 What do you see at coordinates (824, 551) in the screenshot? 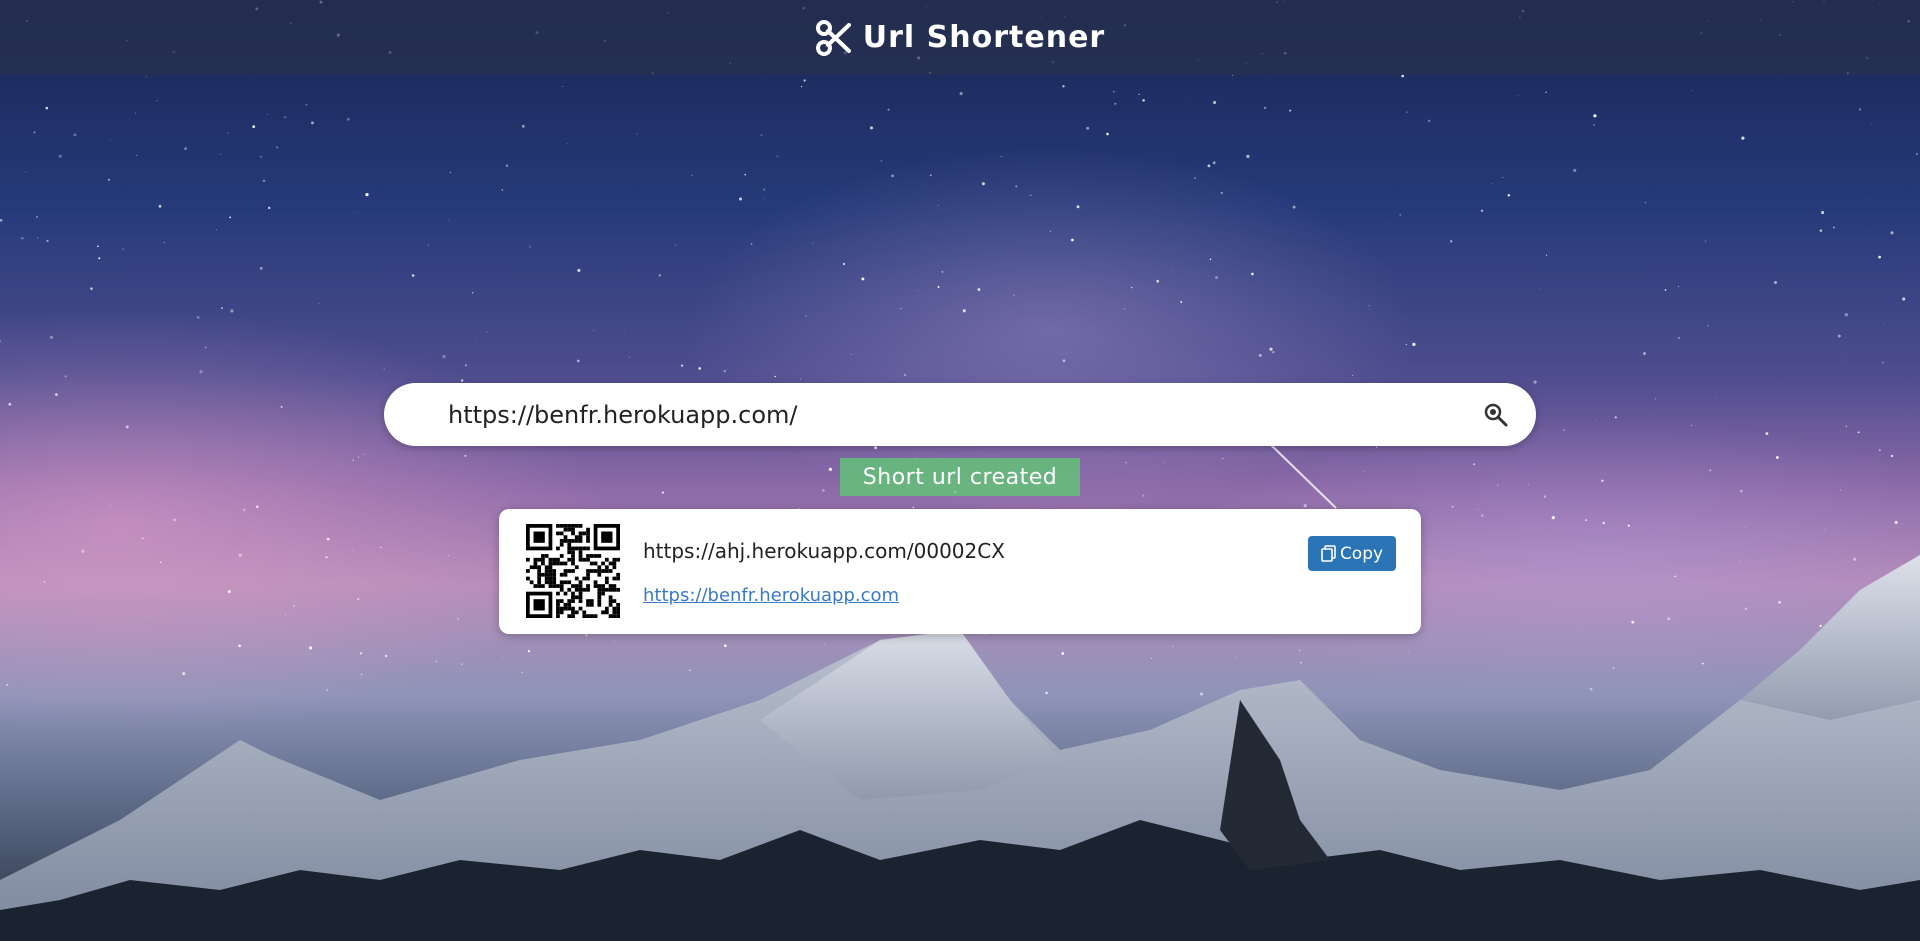
I see `short-url: https://ahj.herokuapp.com/00002CX` at bounding box center [824, 551].